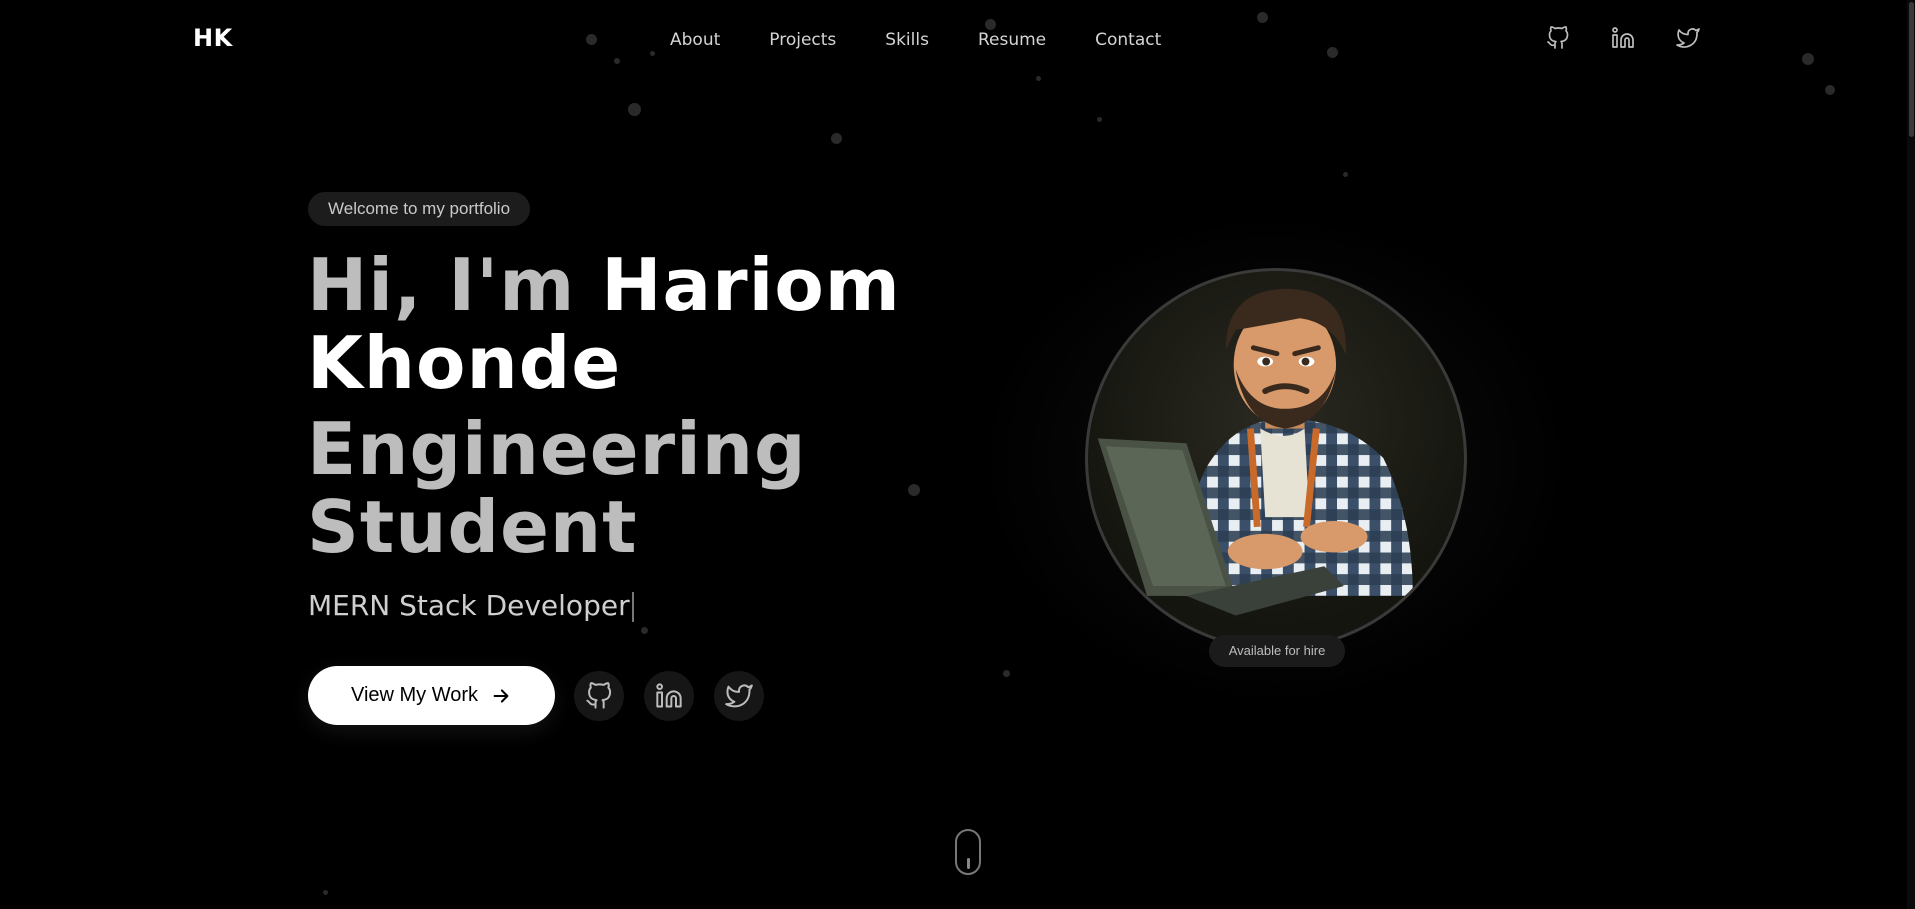 The image size is (1915, 909). What do you see at coordinates (464, 363) in the screenshot?
I see `hero-name-last: Khonde` at bounding box center [464, 363].